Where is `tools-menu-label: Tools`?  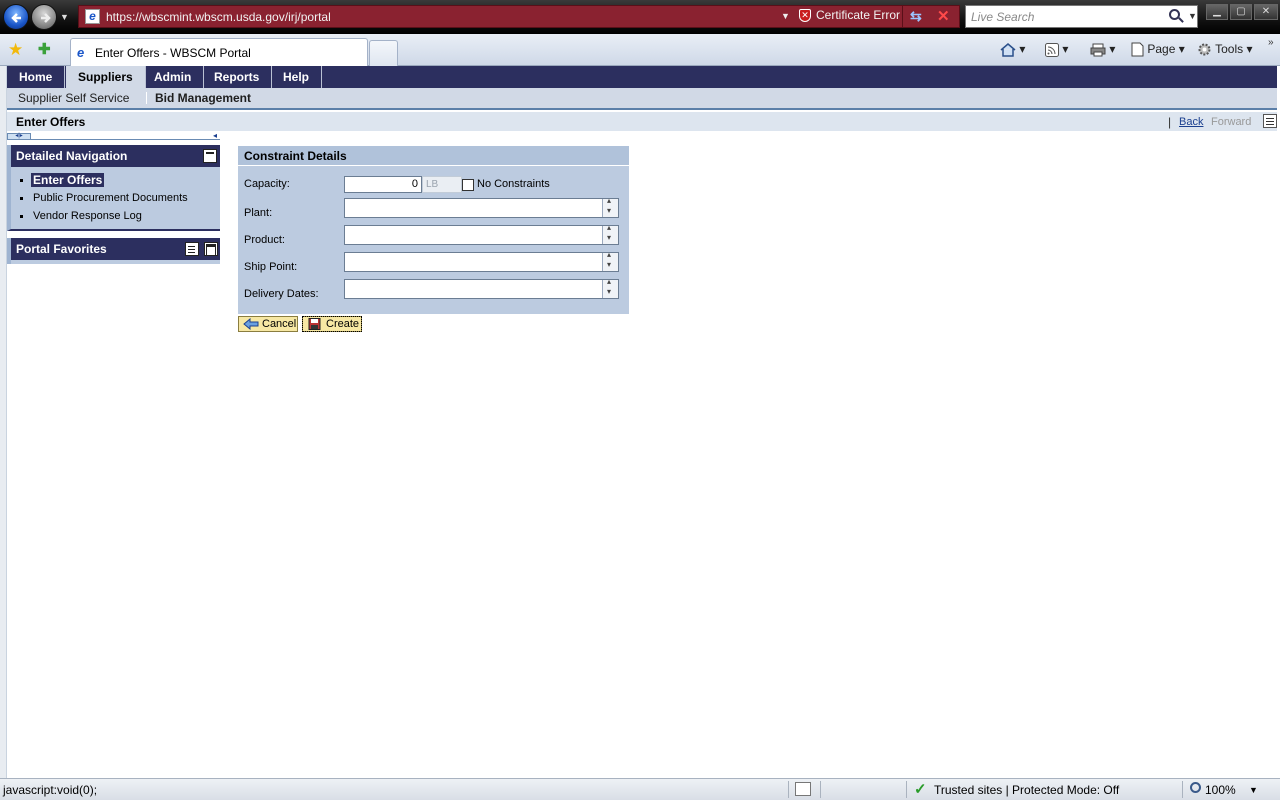
tools-menu-label: Tools is located at coordinates (1229, 49).